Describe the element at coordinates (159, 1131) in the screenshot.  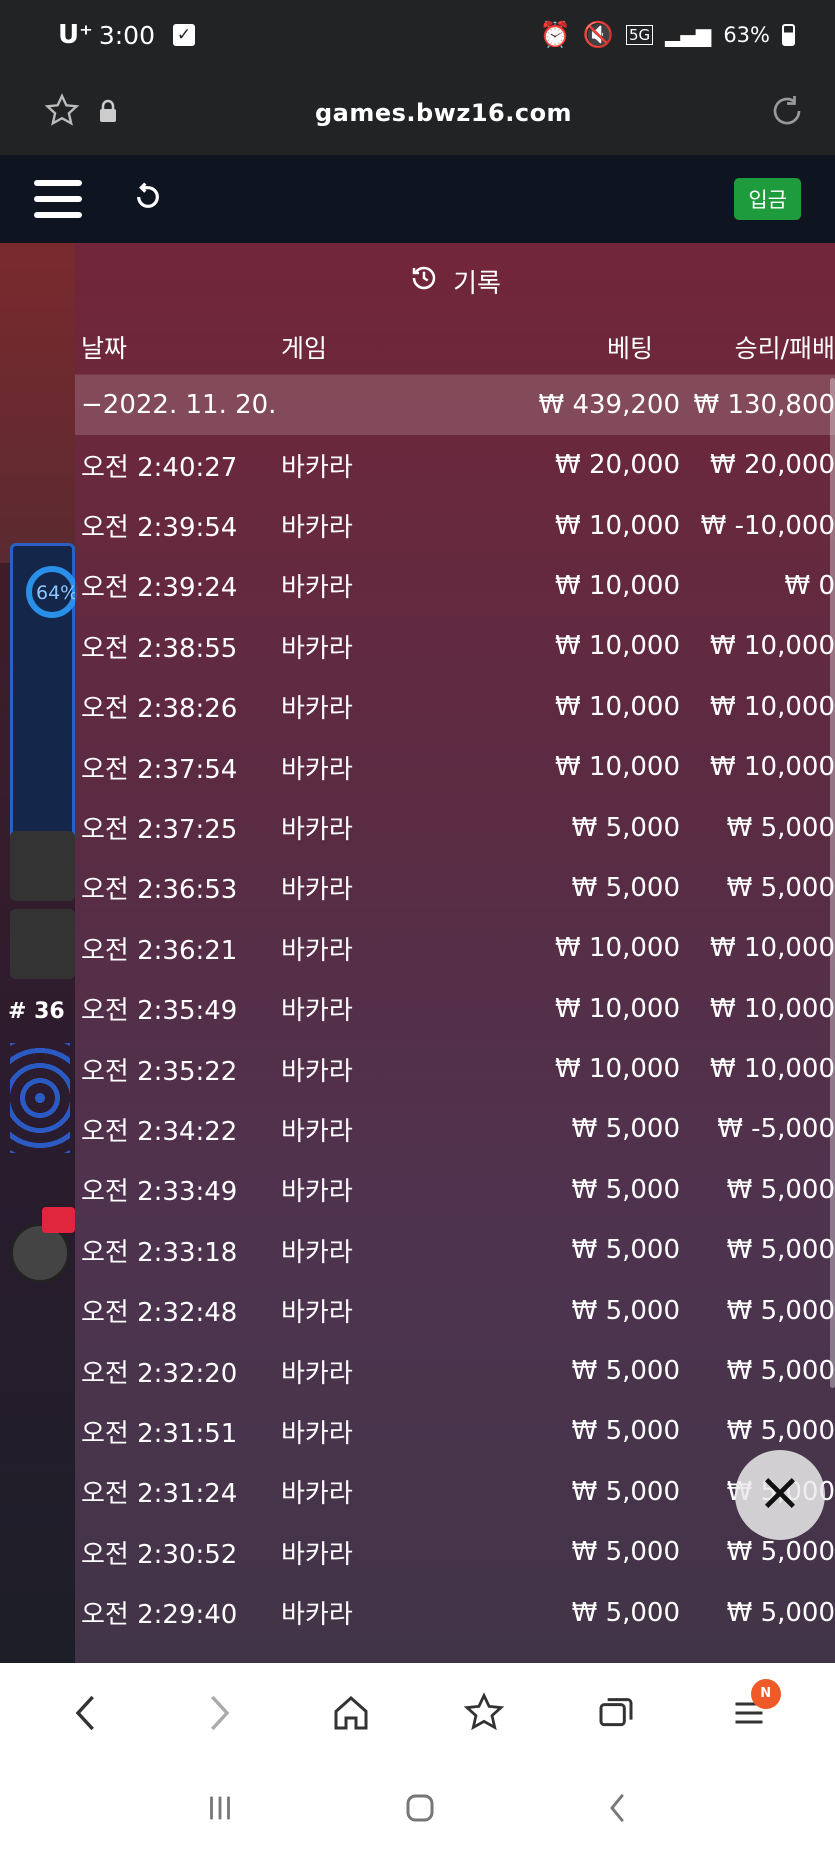
I see `row-time: 오전 2:34:22` at that location.